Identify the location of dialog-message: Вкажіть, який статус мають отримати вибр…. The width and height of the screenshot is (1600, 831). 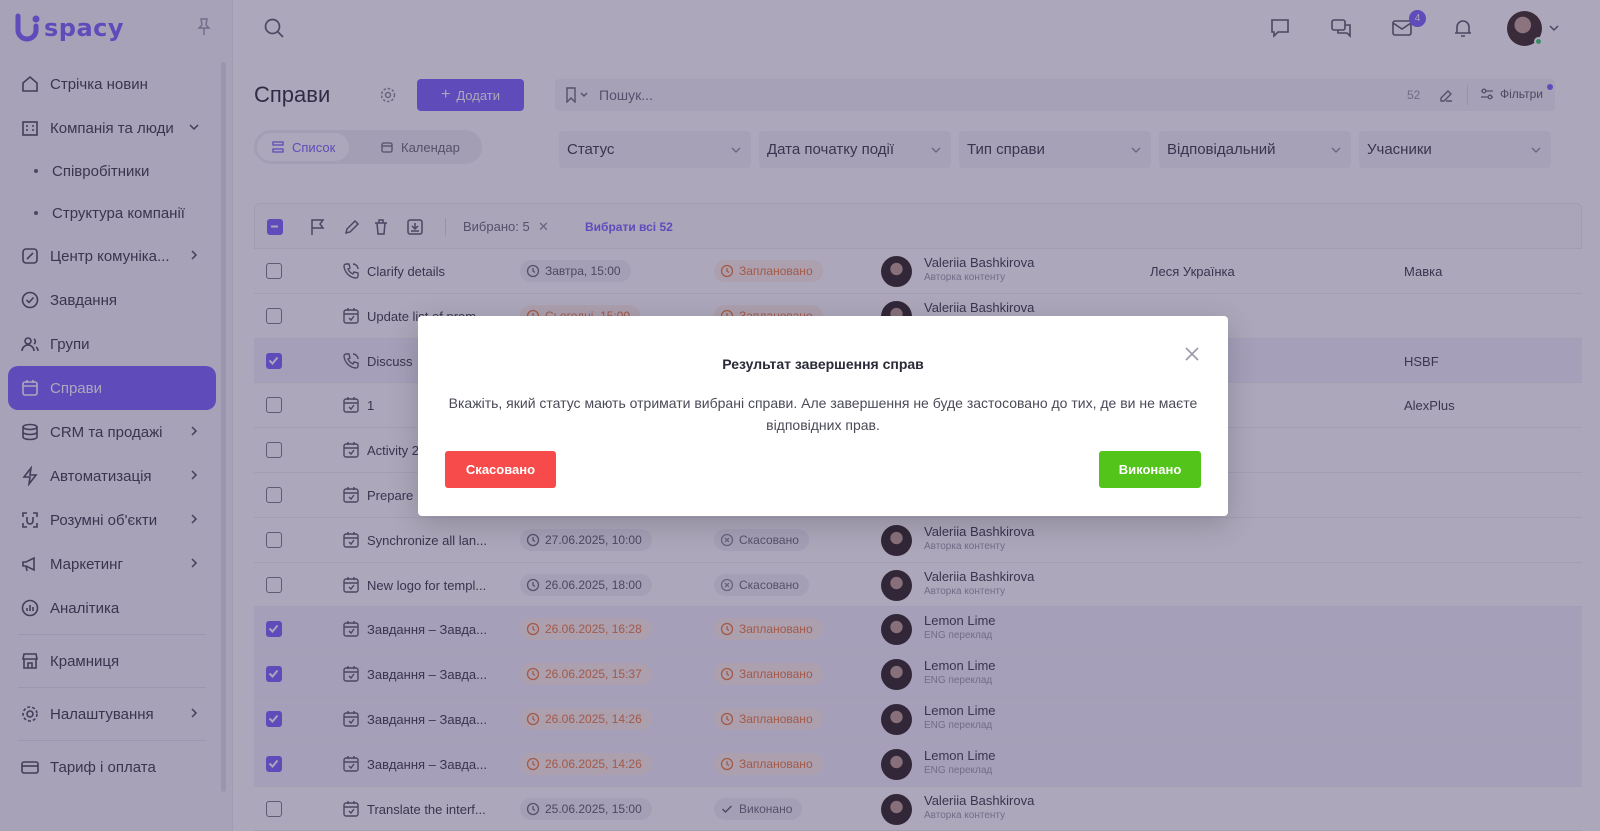
(823, 414).